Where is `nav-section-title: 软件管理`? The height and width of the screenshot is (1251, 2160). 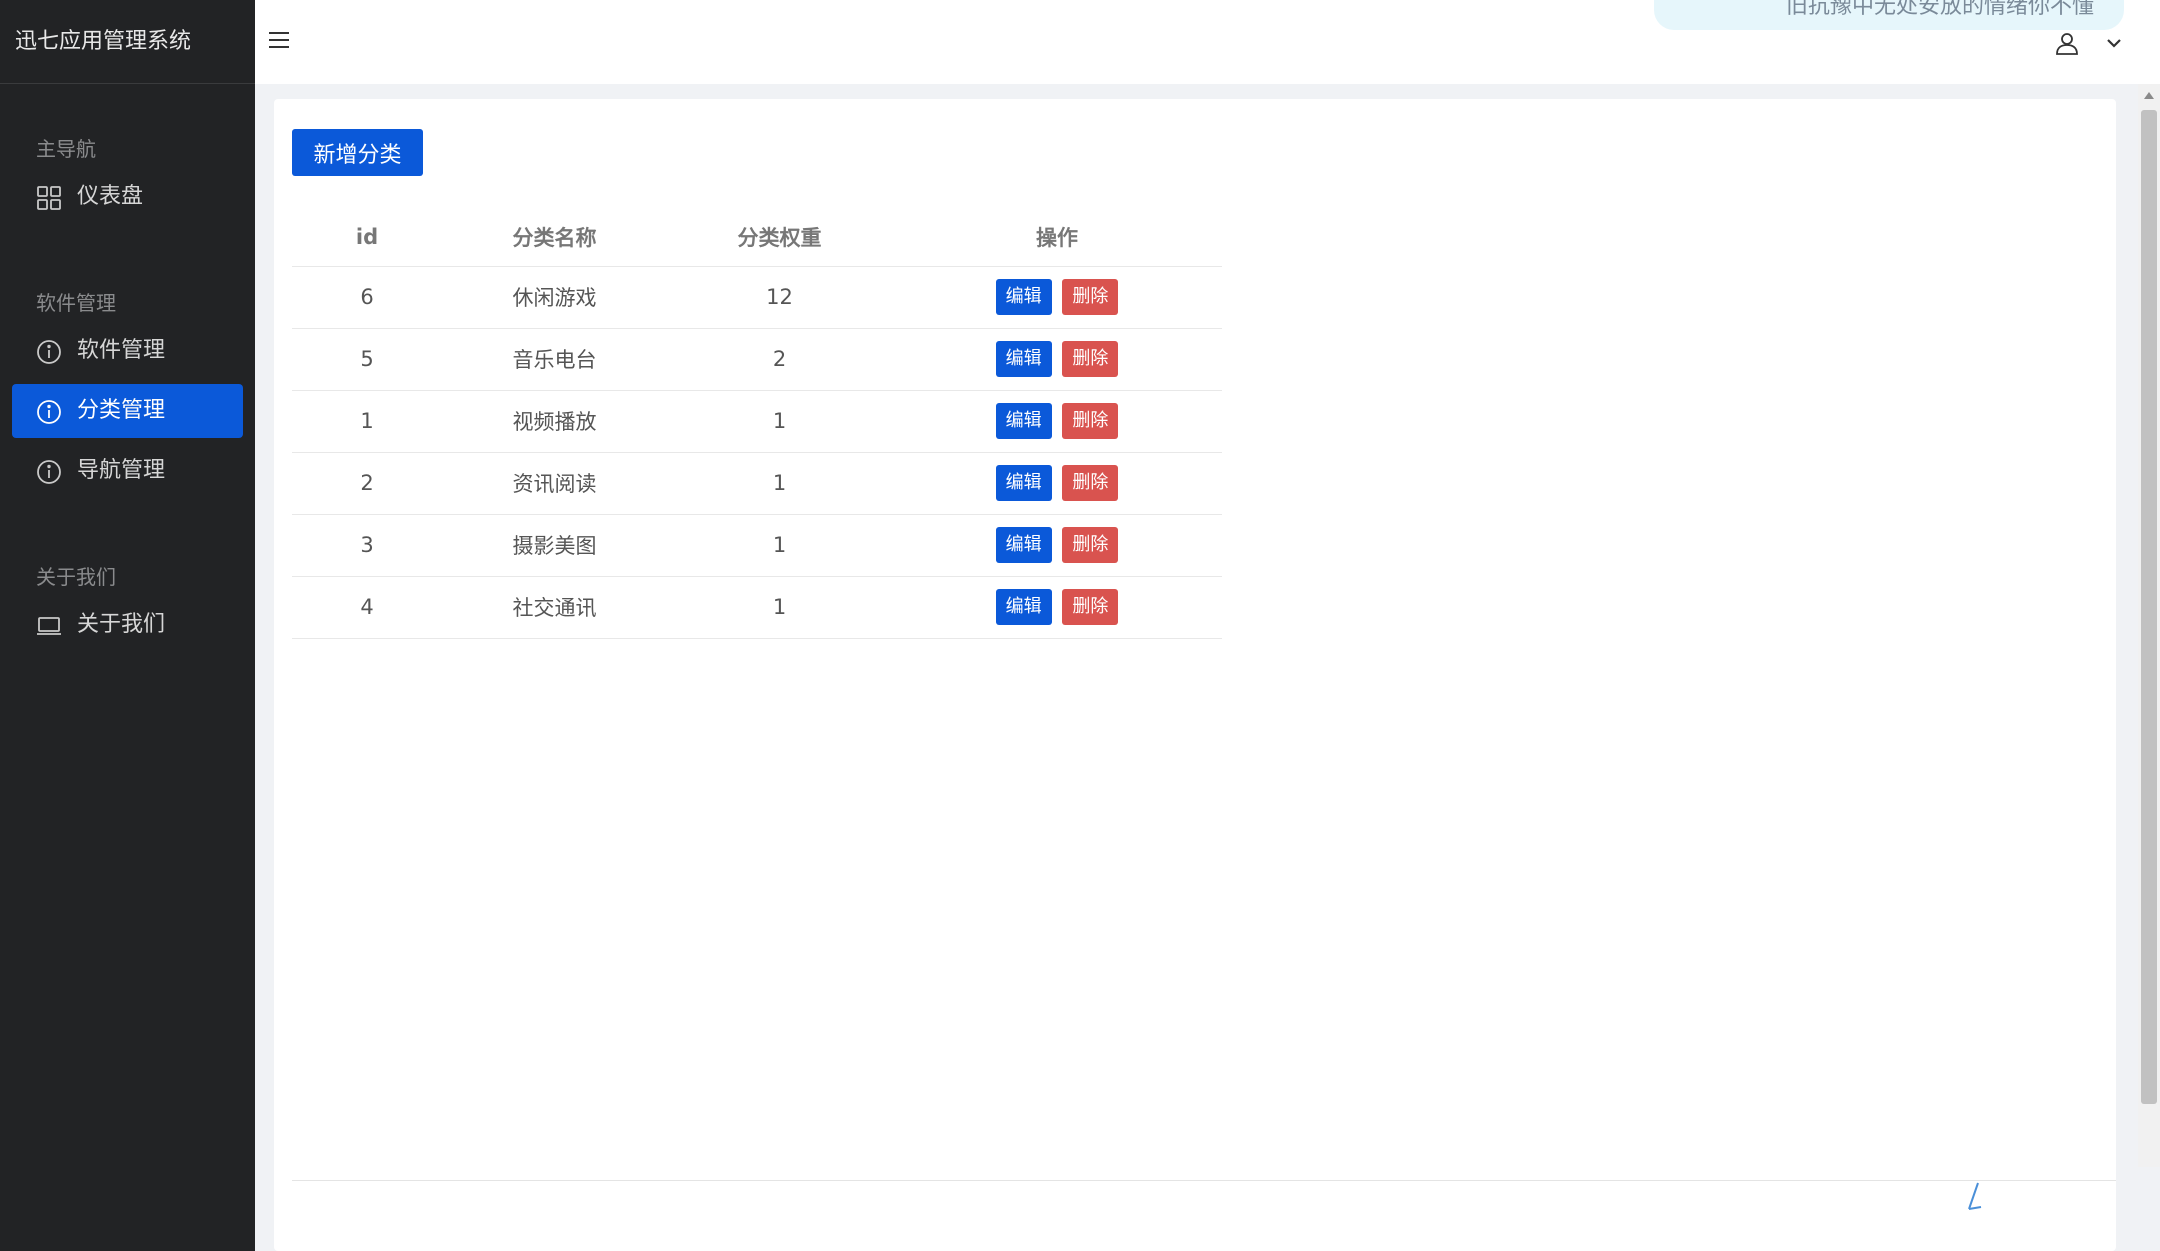 nav-section-title: 软件管理 is located at coordinates (76, 303).